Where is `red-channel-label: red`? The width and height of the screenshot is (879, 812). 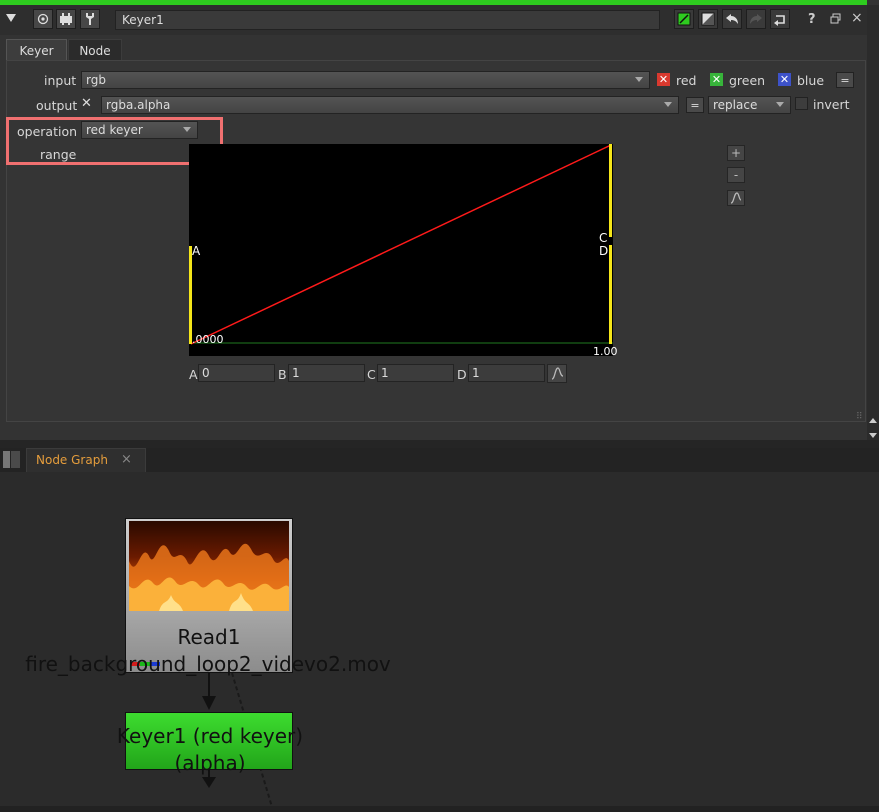
red-channel-label: red is located at coordinates (686, 80).